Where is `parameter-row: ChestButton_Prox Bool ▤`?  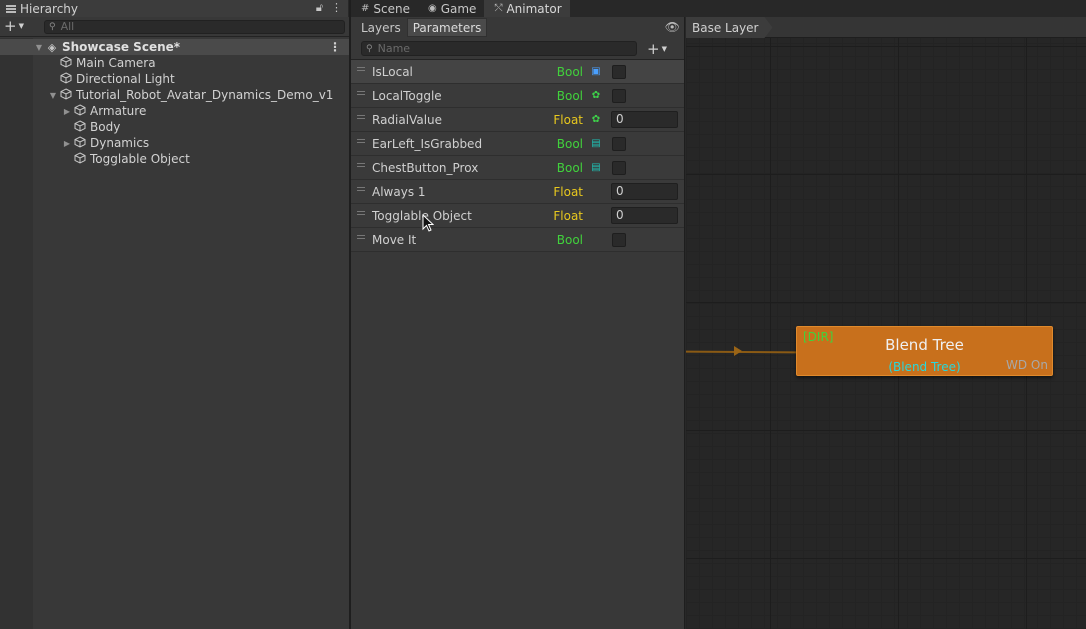 parameter-row: ChestButton_Prox Bool ▤ is located at coordinates (517, 168).